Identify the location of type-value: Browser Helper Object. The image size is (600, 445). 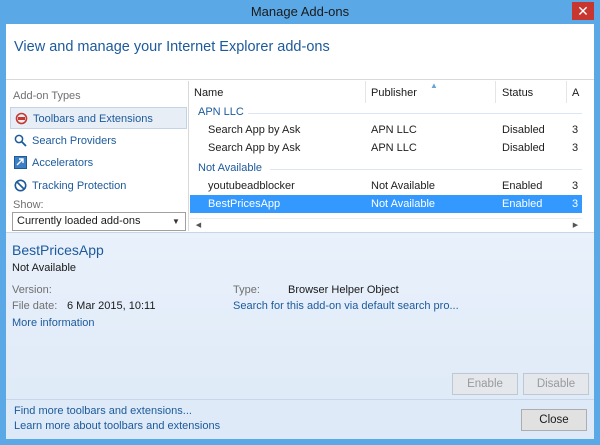
(343, 290).